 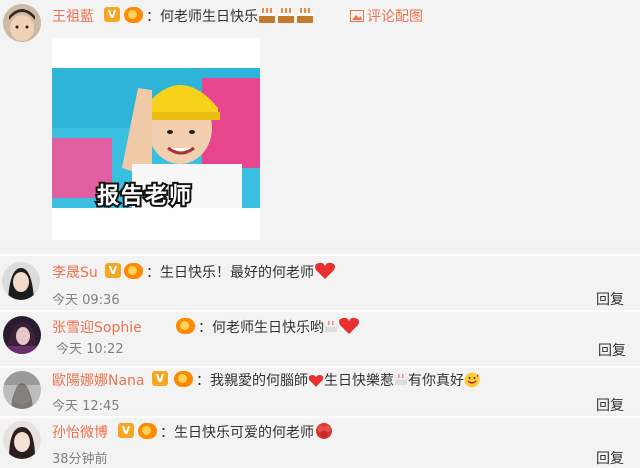 What do you see at coordinates (247, 432) in the screenshot?
I see `comment-text: ：生日快乐可爱的何老师` at bounding box center [247, 432].